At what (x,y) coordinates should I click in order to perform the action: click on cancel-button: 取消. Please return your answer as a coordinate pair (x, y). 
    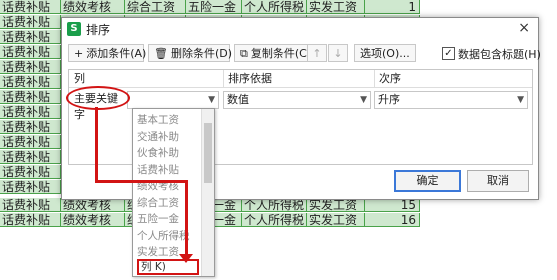
    Looking at the image, I should click on (498, 181).